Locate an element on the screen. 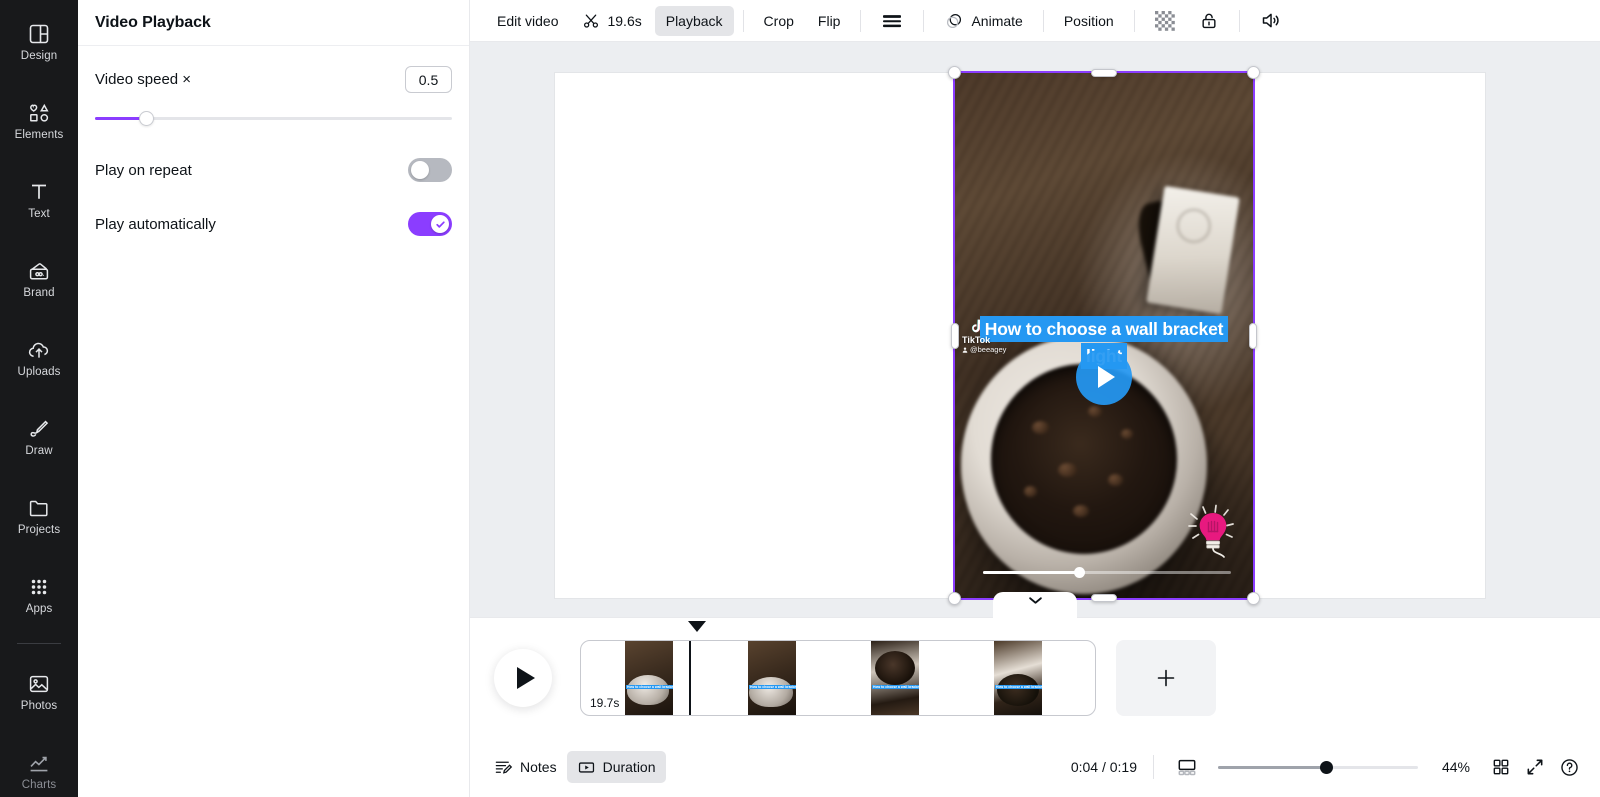  transparency-button is located at coordinates (1165, 21).